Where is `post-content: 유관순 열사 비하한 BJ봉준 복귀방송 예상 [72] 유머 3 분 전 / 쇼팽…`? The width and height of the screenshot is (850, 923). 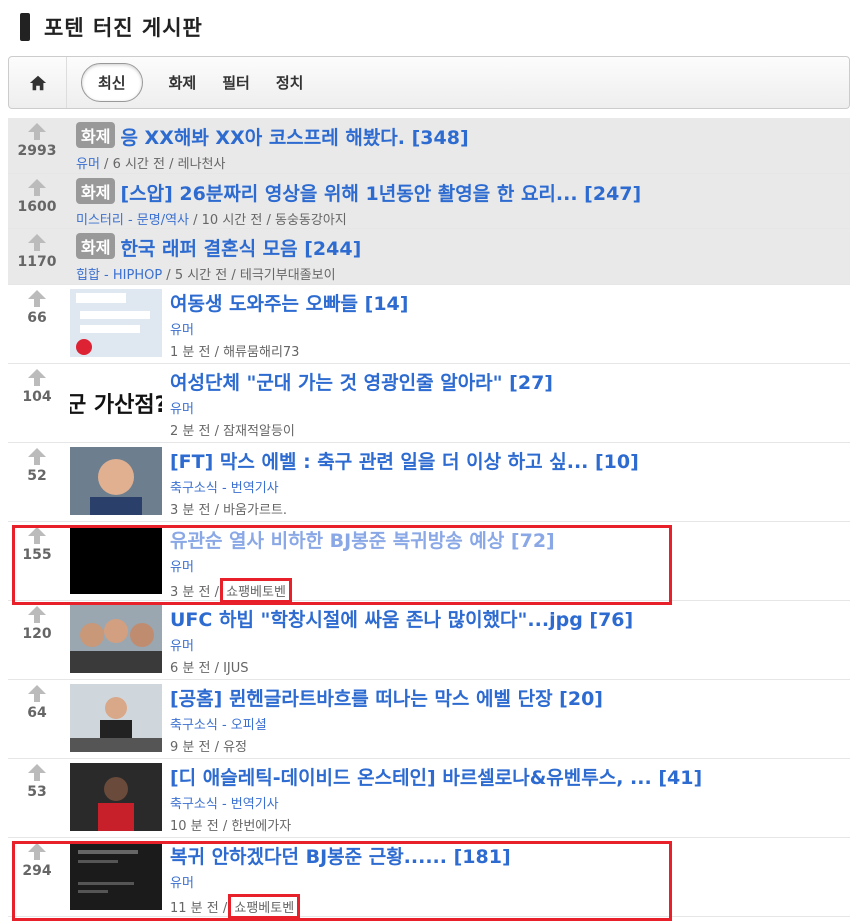 post-content: 유관순 열사 비하한 BJ봉준 복귀방송 예상 [72] 유머 3 분 전 / 쇼팽… is located at coordinates (508, 564).